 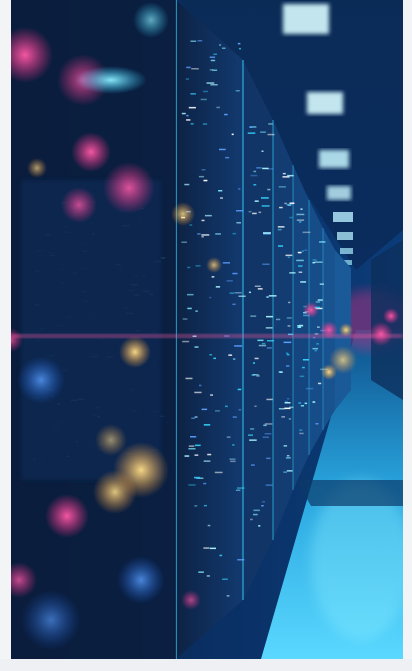 I want to click on bottom-strip, so click(x=206, y=665).